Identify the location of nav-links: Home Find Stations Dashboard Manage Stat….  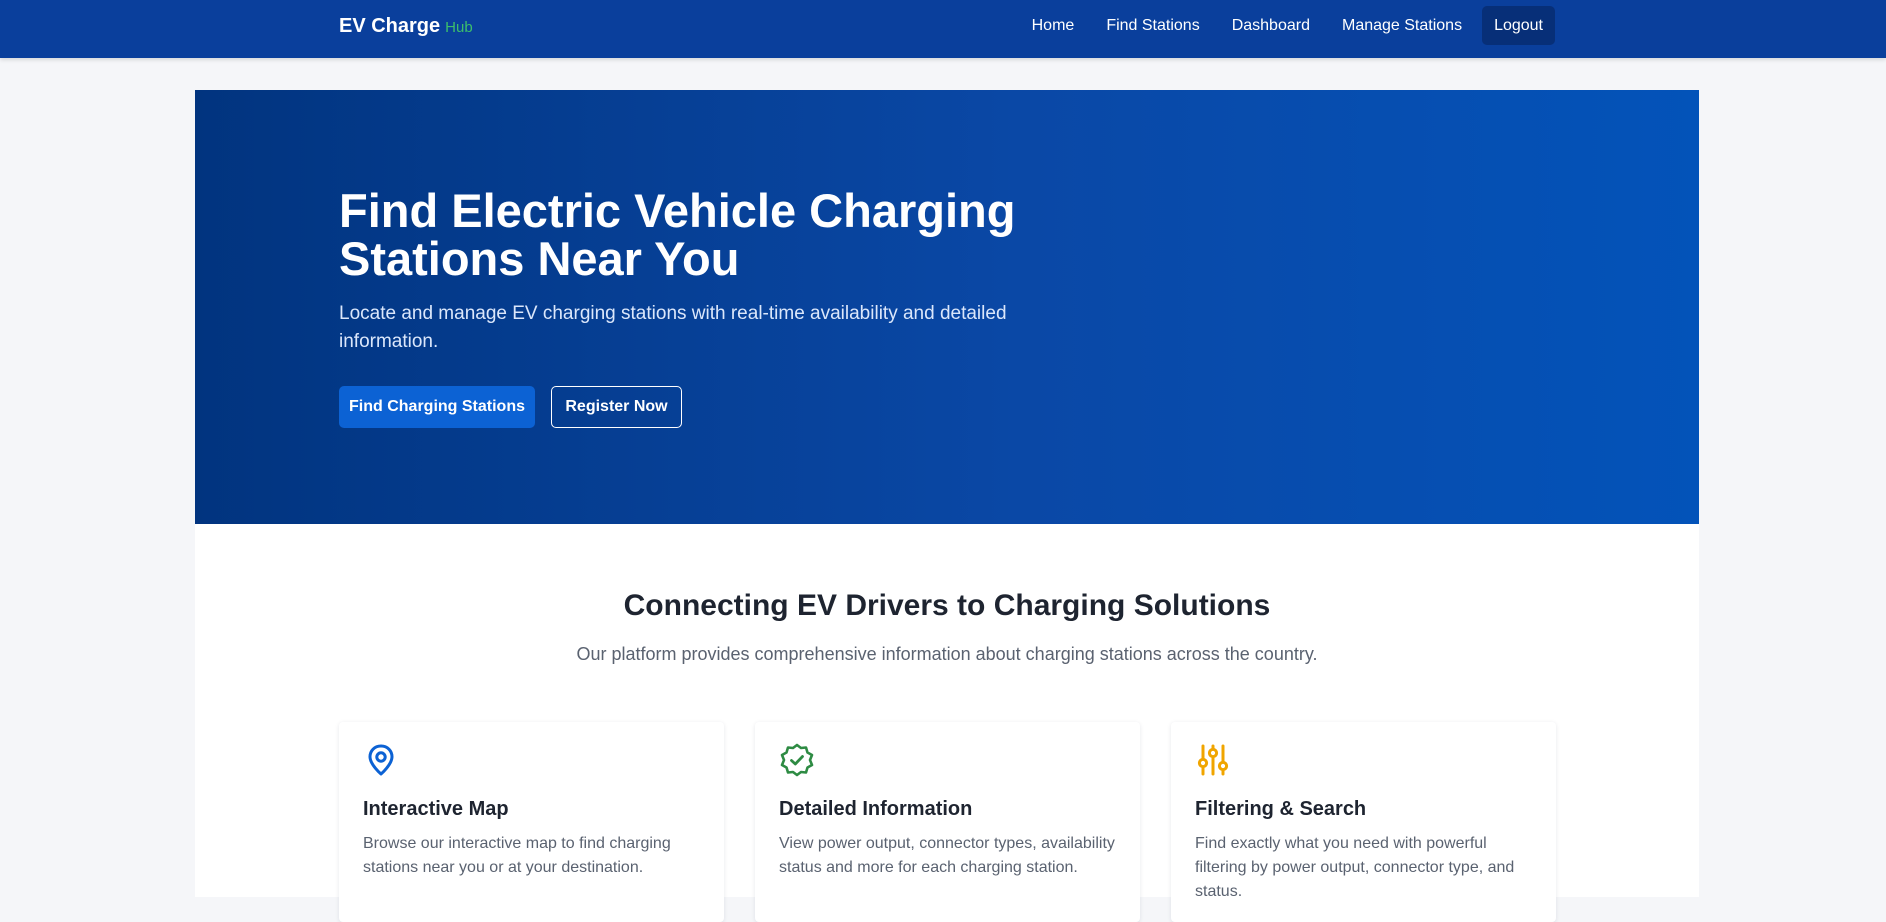
(1287, 25).